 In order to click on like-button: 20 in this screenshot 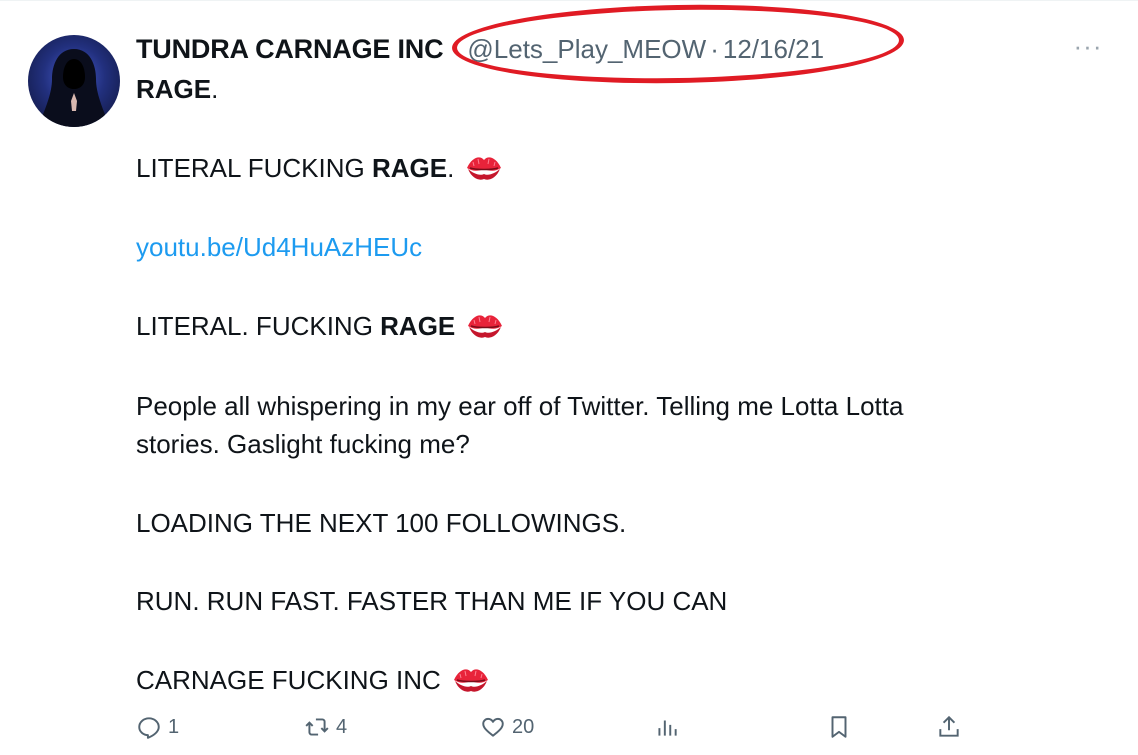, I will do `click(507, 727)`.